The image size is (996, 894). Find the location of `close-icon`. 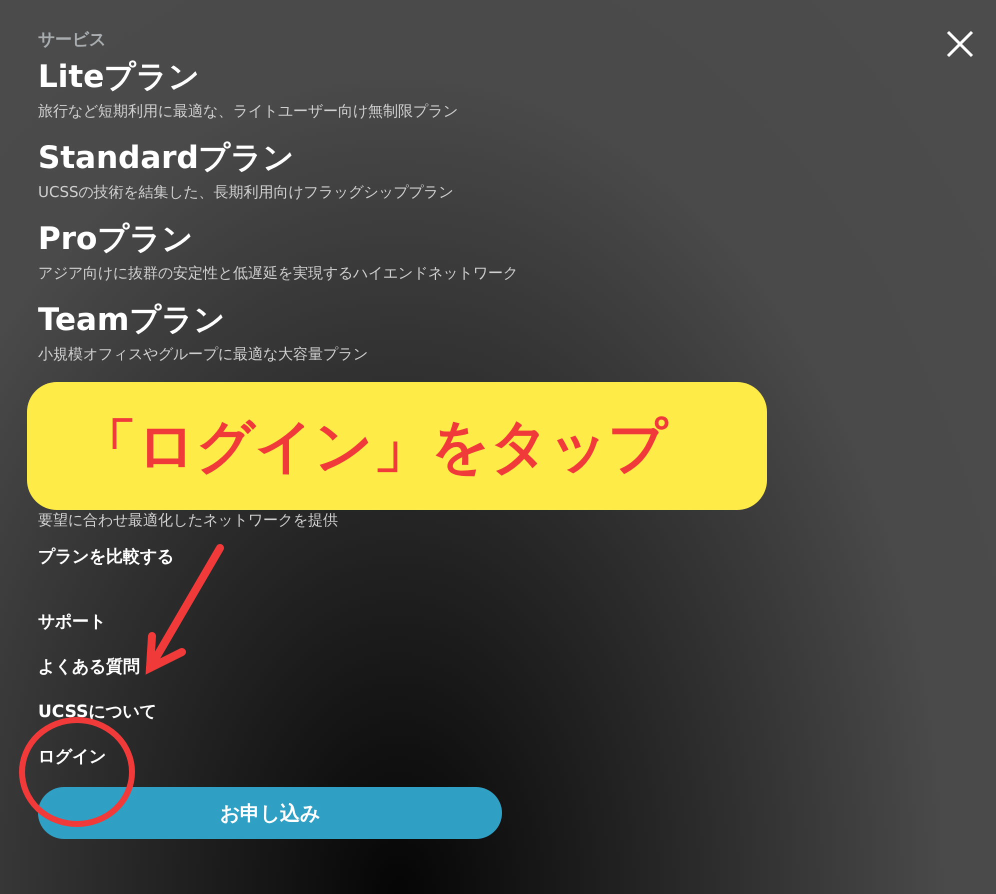

close-icon is located at coordinates (960, 44).